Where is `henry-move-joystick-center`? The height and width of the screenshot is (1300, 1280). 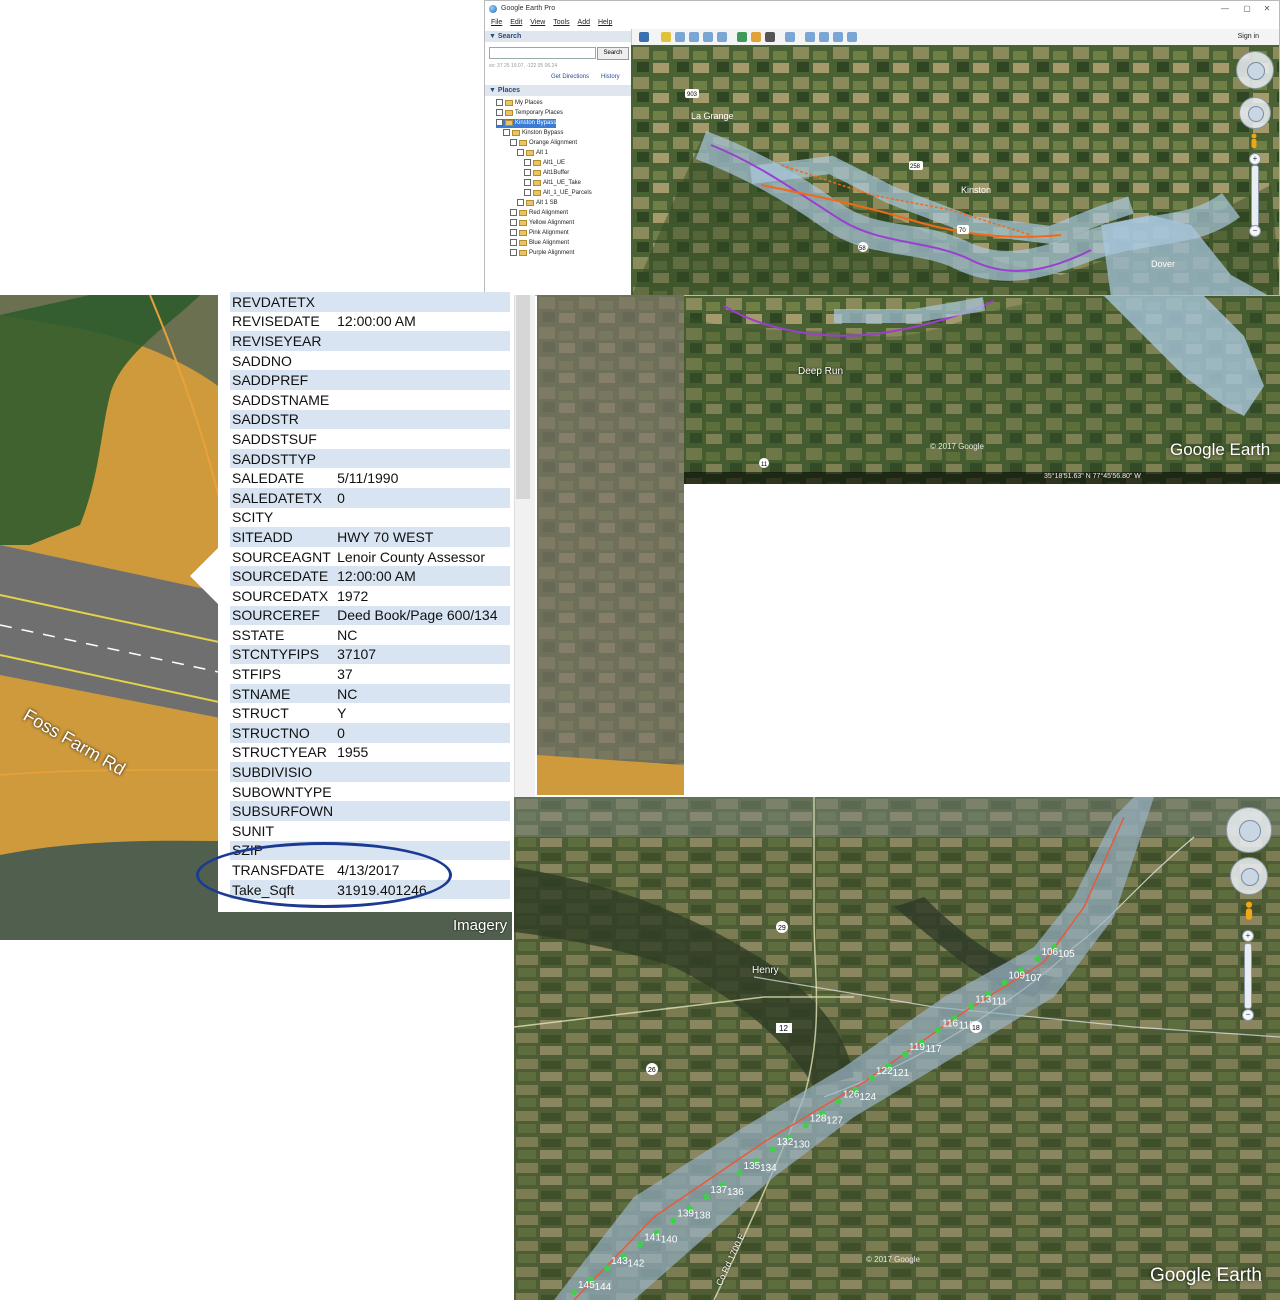
henry-move-joystick-center is located at coordinates (1250, 877).